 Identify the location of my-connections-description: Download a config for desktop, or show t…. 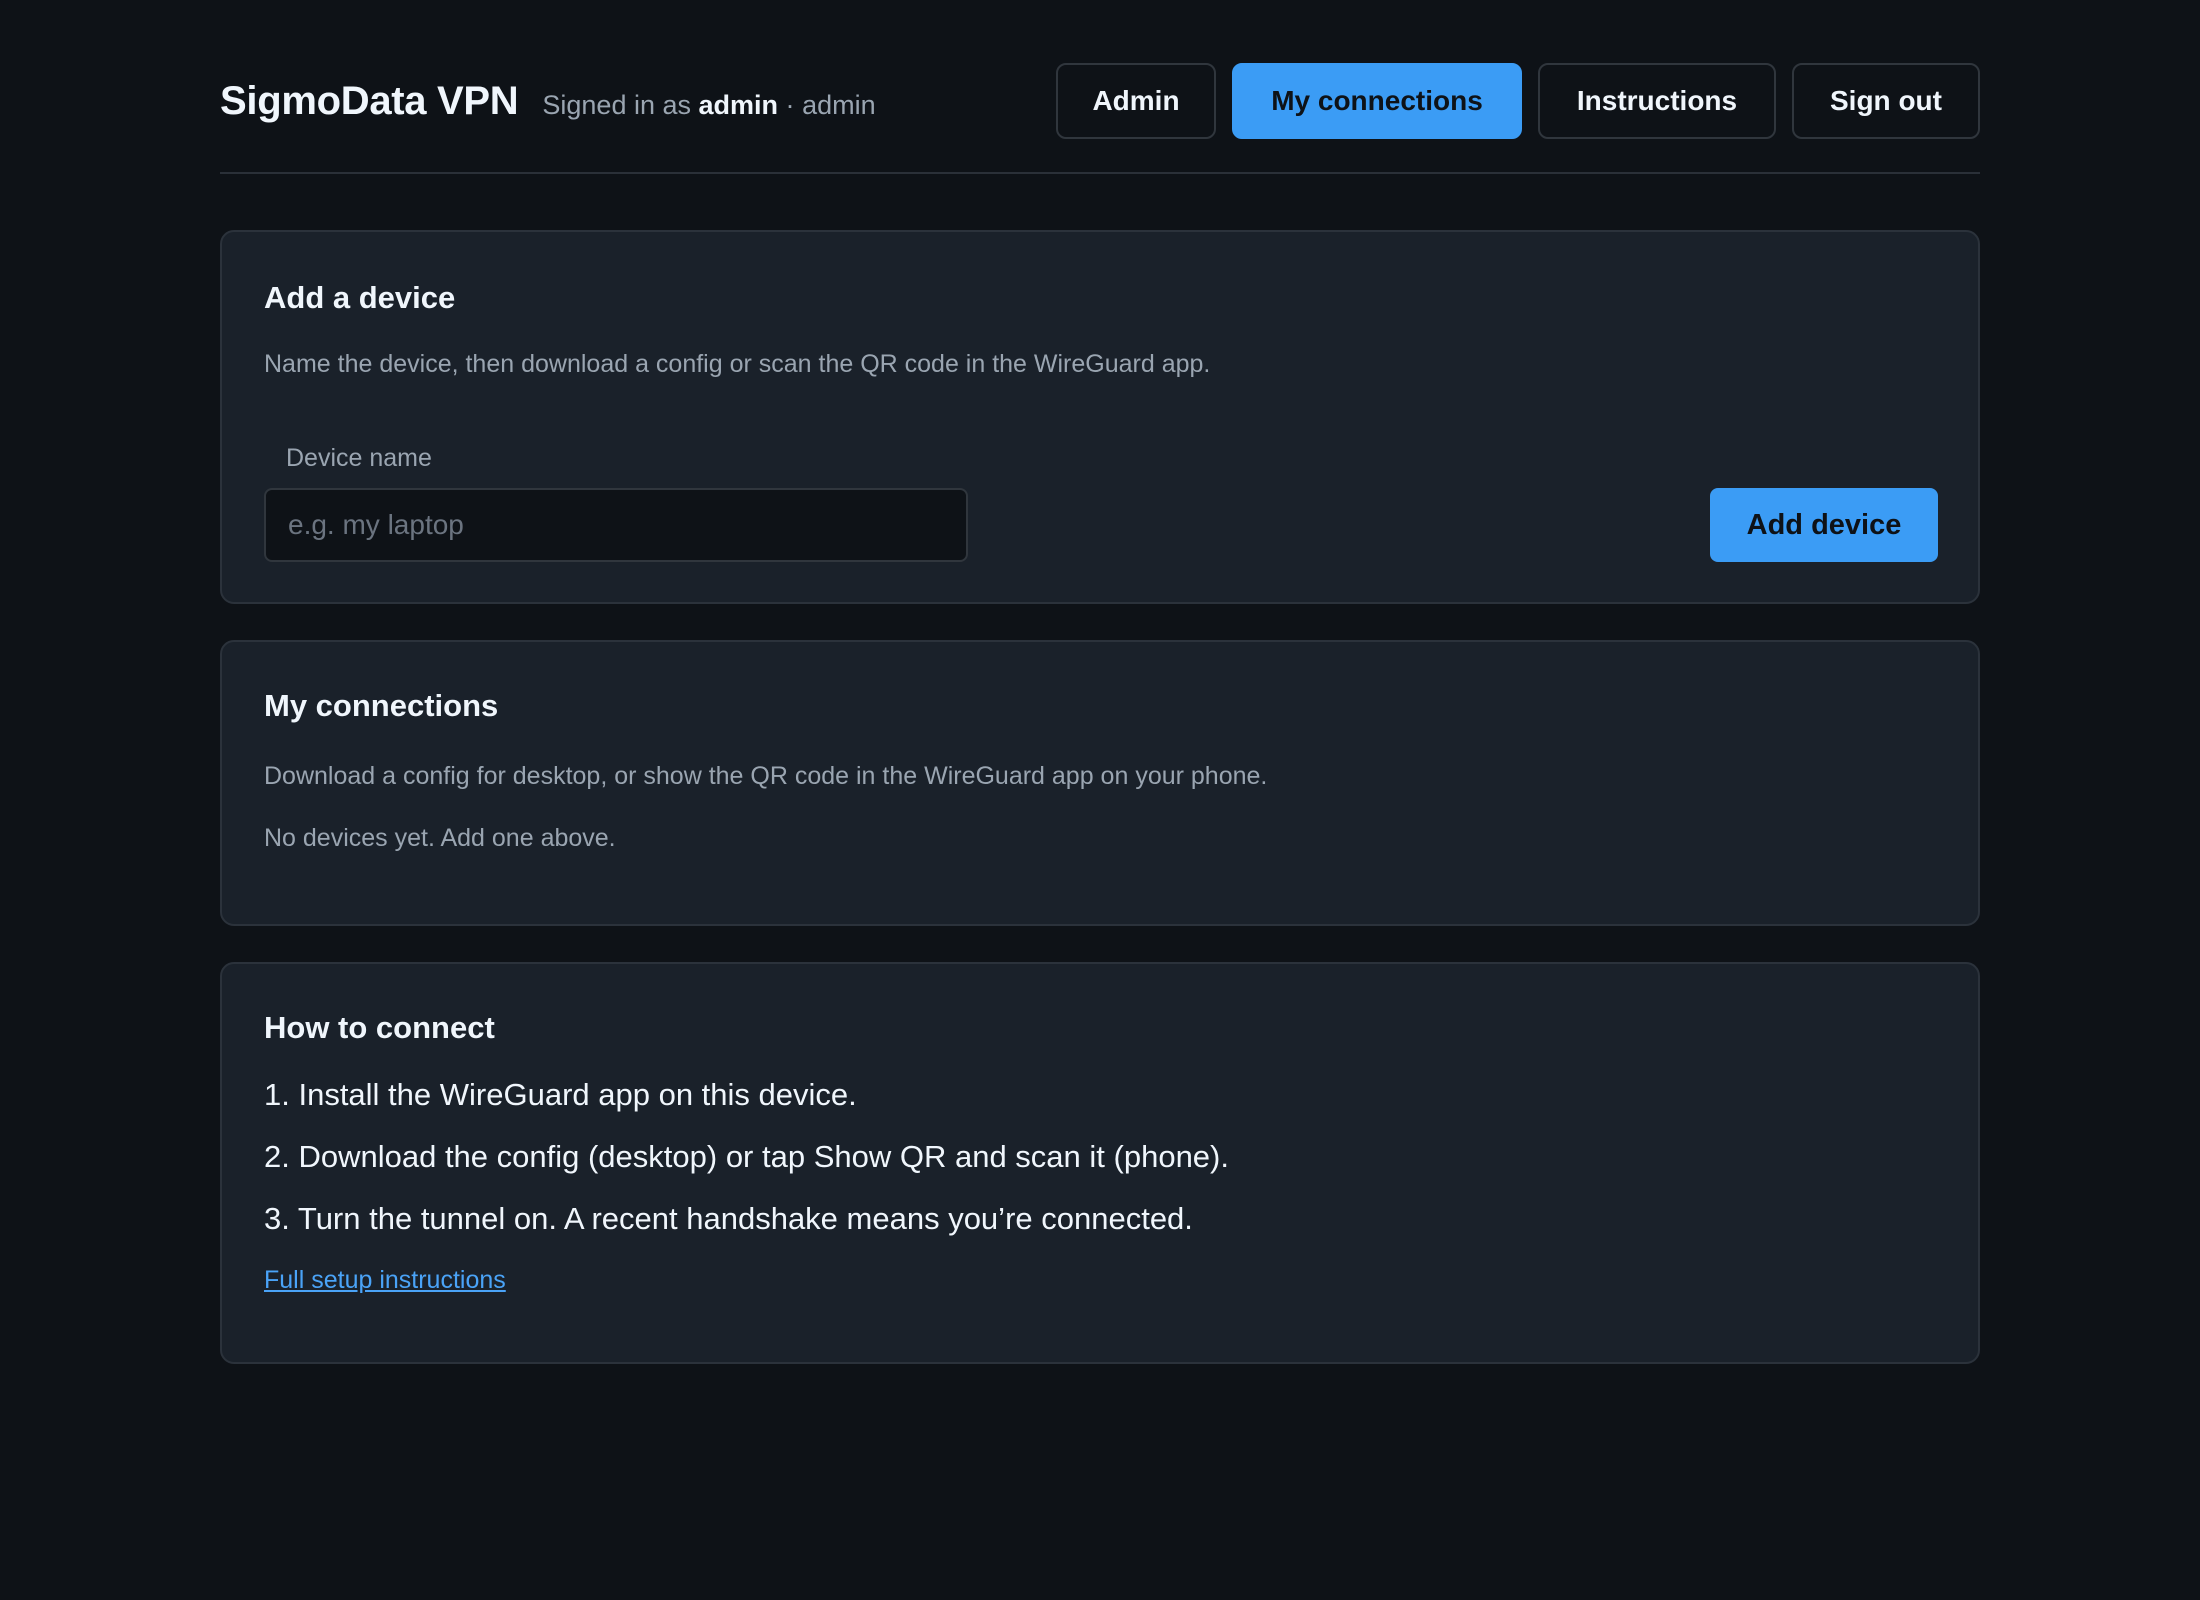
(766, 776).